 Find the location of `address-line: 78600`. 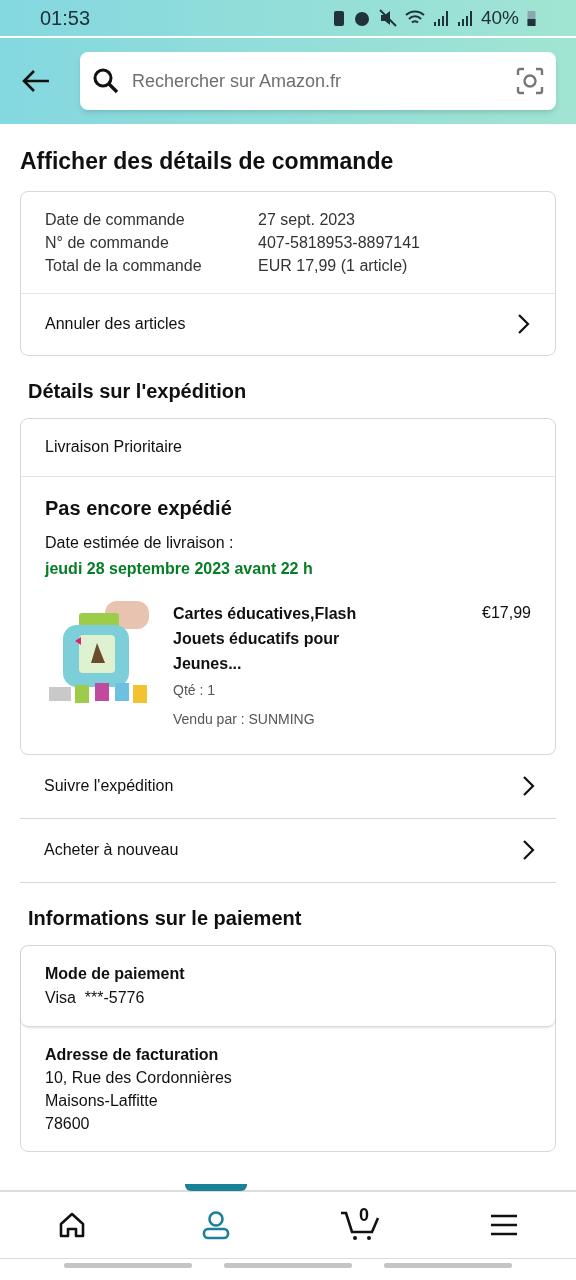

address-line: 78600 is located at coordinates (68, 1123).